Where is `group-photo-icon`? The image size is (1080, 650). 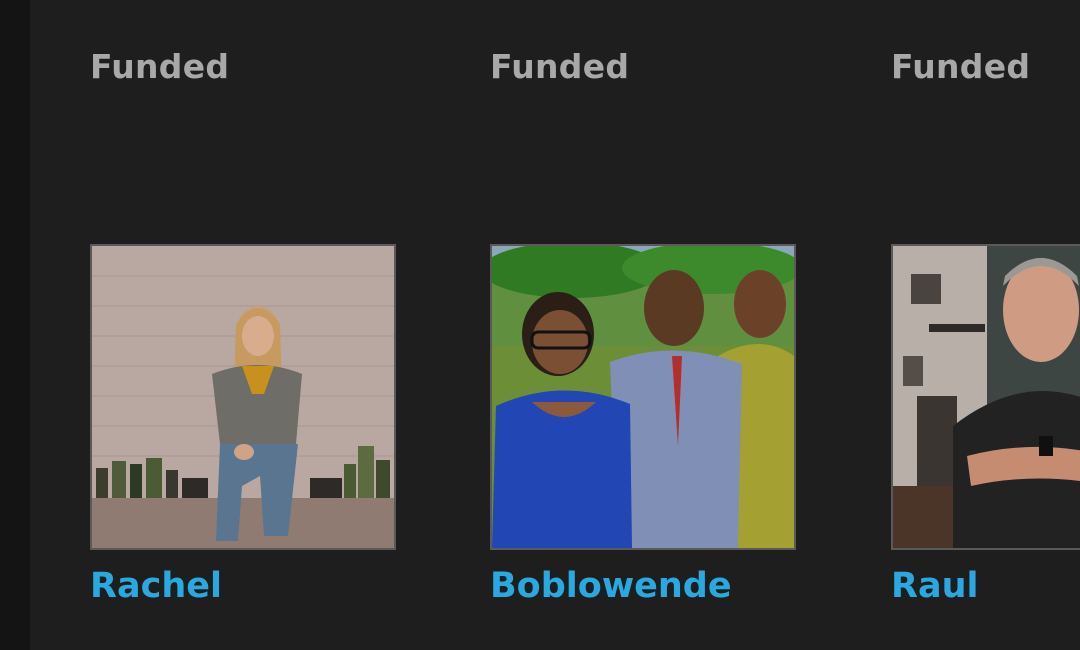 group-photo-icon is located at coordinates (643, 397).